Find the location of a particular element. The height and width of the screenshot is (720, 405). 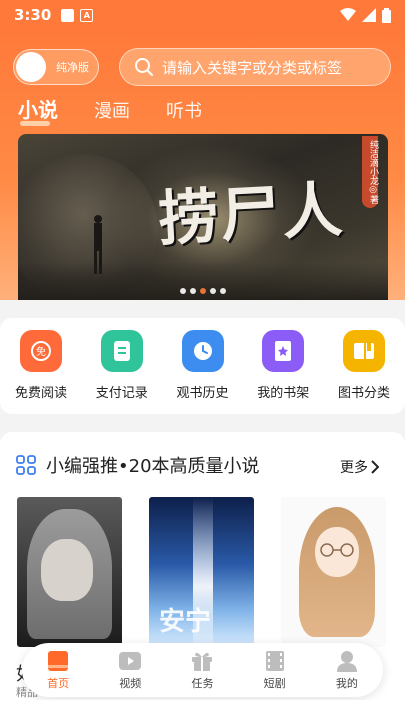

nav-video: 视频 is located at coordinates (130, 670).